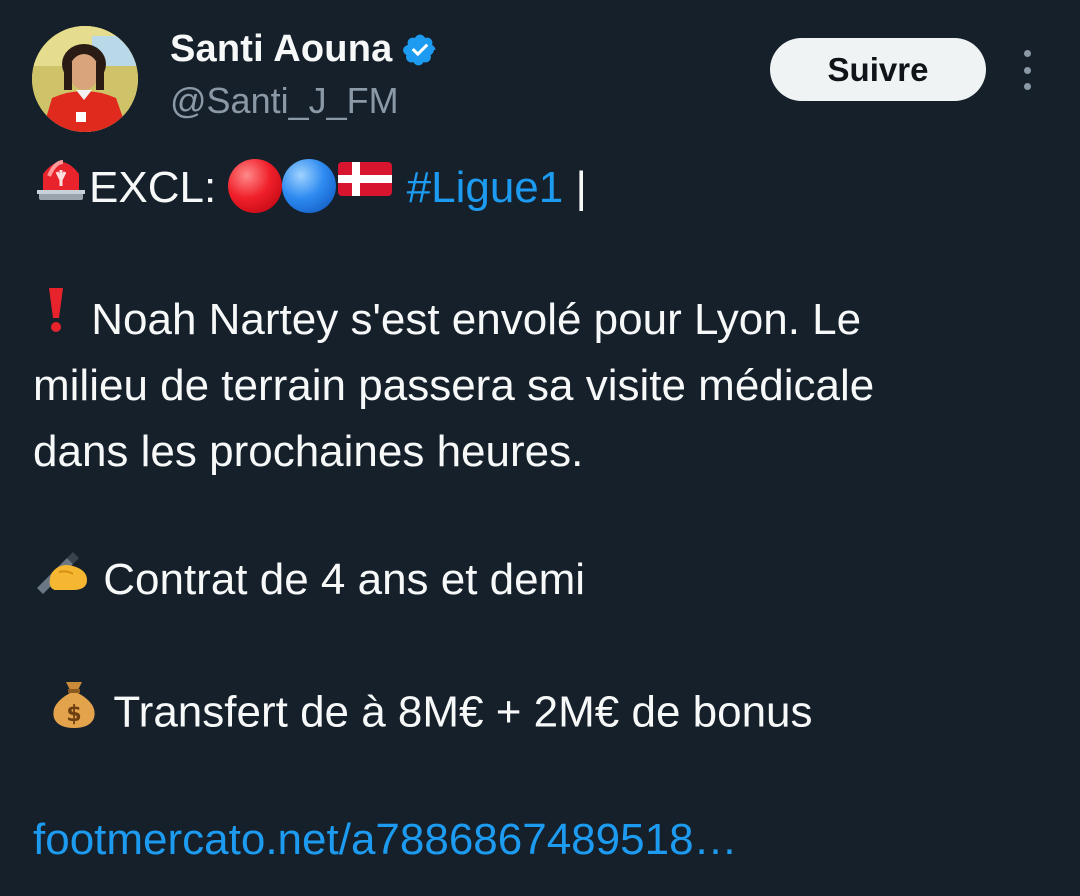  I want to click on contract-text: Contrat de 4 ans et demi, so click(338, 579).